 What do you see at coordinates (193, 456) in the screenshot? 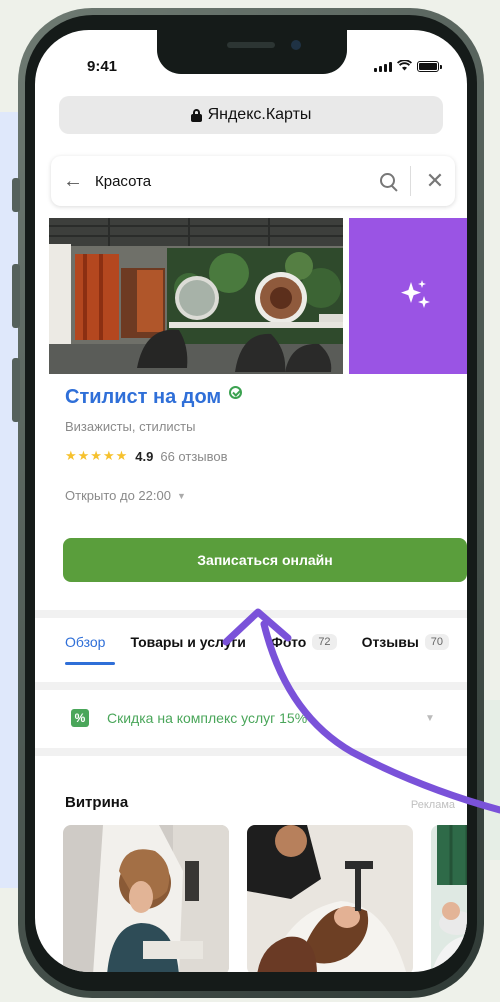
I see `reviews-count: 66 отзывов` at bounding box center [193, 456].